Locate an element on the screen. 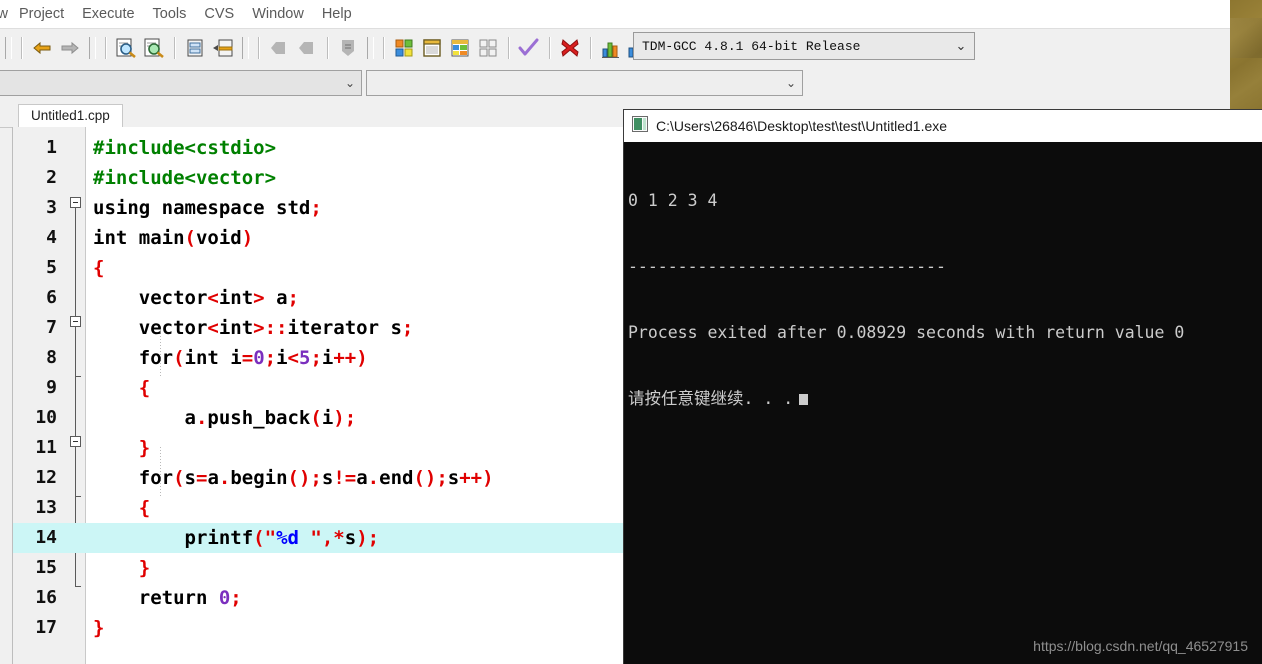 This screenshot has width=1262, height=664. wallpaper-fold is located at coordinates (1246, 38).